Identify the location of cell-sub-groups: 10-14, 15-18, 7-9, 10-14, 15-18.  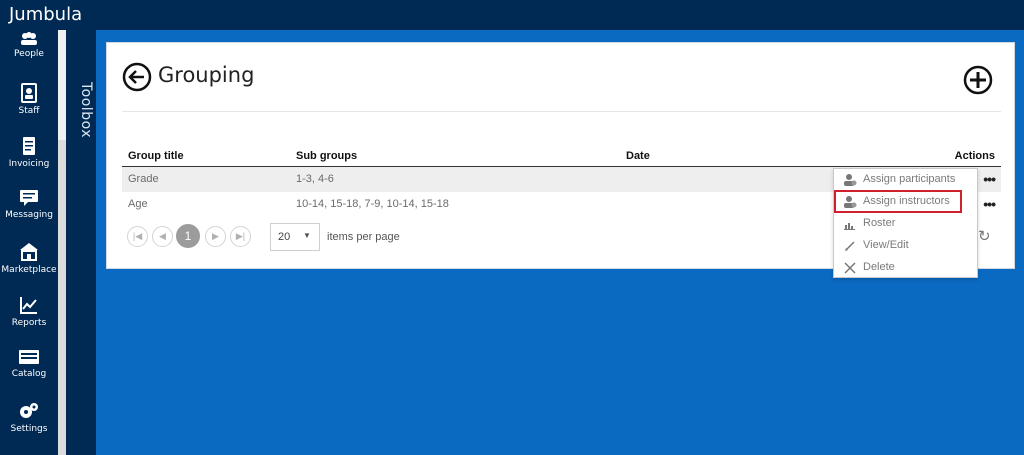
(372, 204).